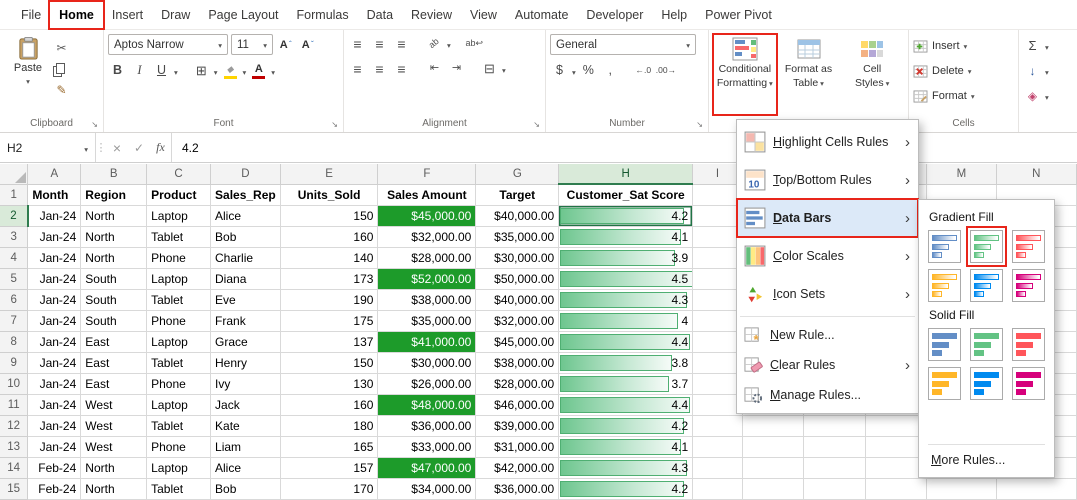 This screenshot has height=500, width=1077. What do you see at coordinates (872, 74) in the screenshot?
I see `cell-styles-button: Cell Styles` at bounding box center [872, 74].